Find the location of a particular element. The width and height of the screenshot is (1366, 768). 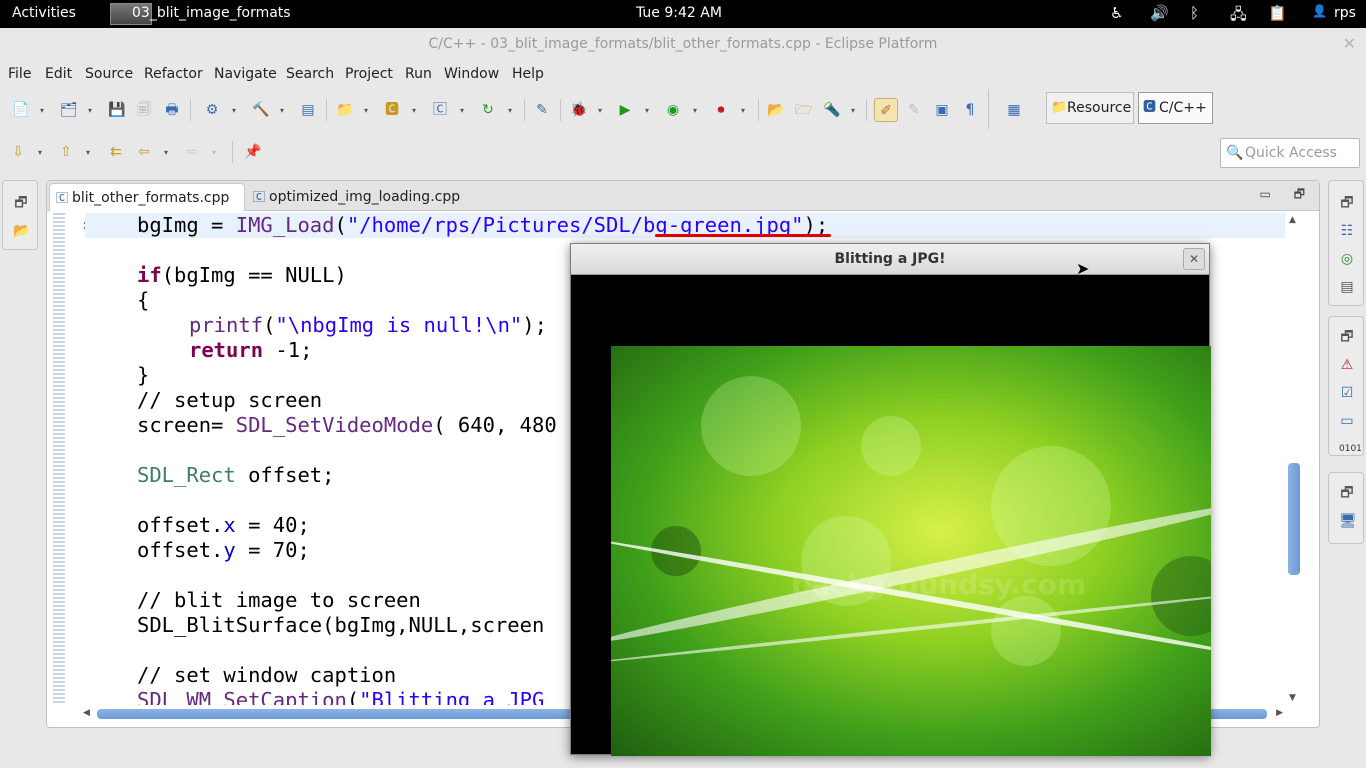

user-icon: 👤 is located at coordinates (1319, 11).